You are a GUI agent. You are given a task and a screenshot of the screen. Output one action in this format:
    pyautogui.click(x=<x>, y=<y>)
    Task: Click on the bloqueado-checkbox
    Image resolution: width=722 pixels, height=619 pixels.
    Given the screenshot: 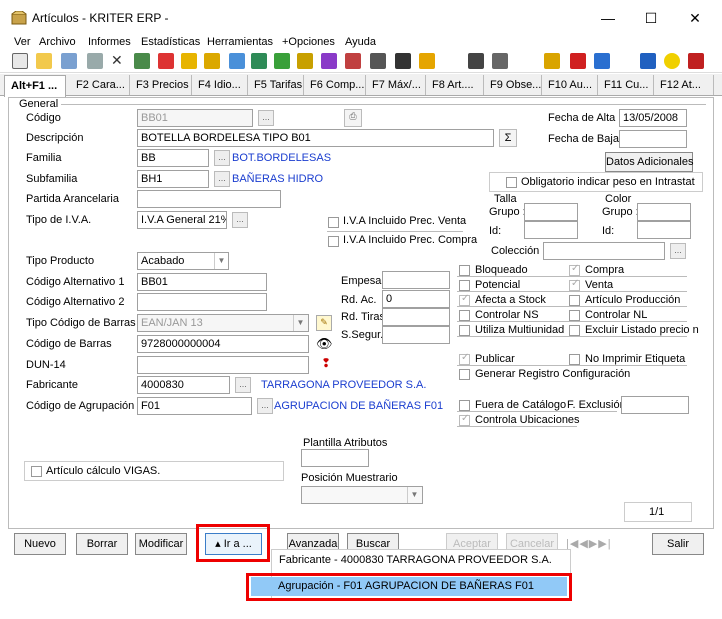 What is the action you would take?
    pyautogui.click(x=464, y=270)
    